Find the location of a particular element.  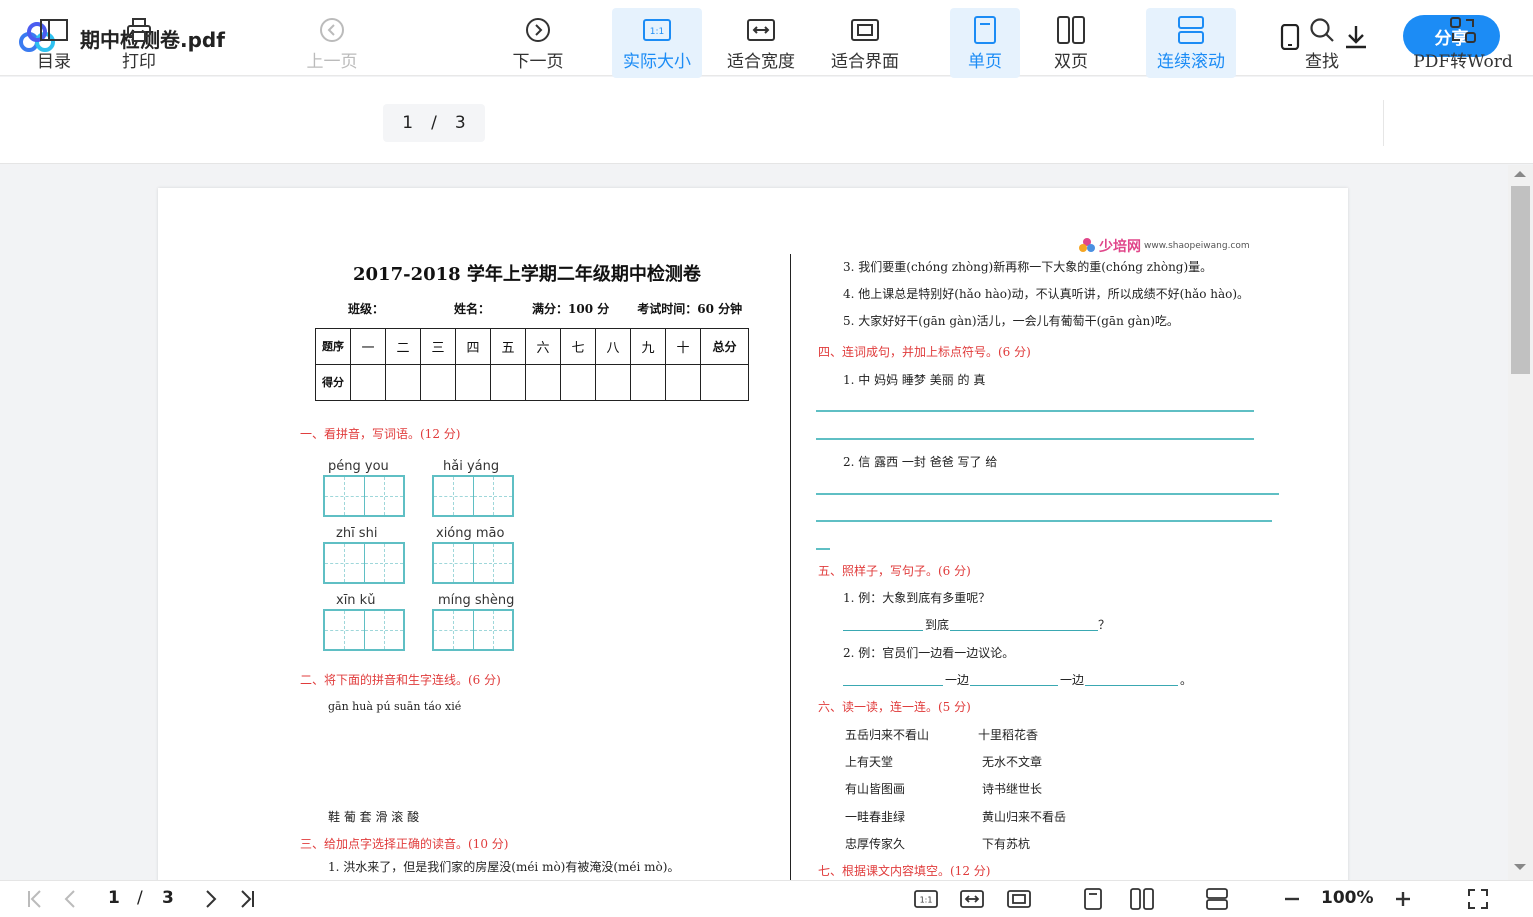

next-page-button: 下一页 is located at coordinates (538, 43).